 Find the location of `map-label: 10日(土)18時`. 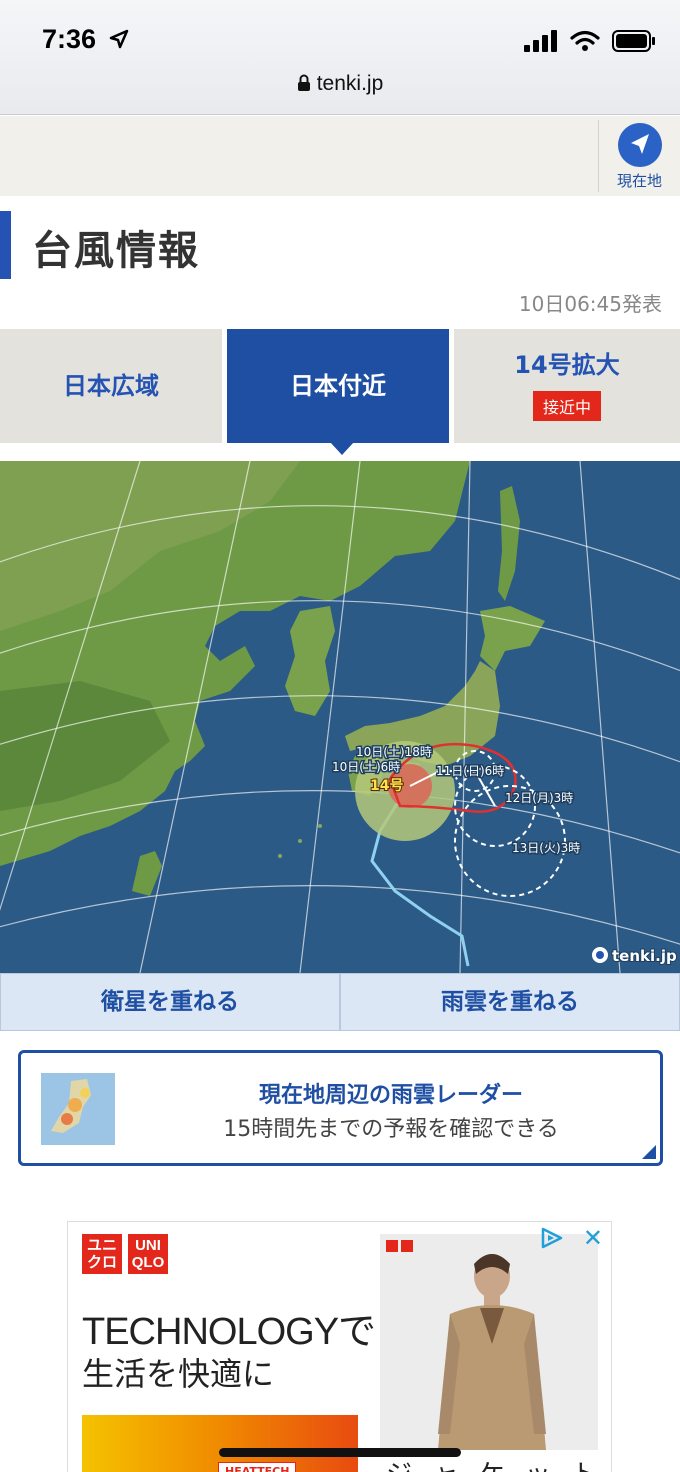

map-label: 10日(土)18時 is located at coordinates (394, 752).